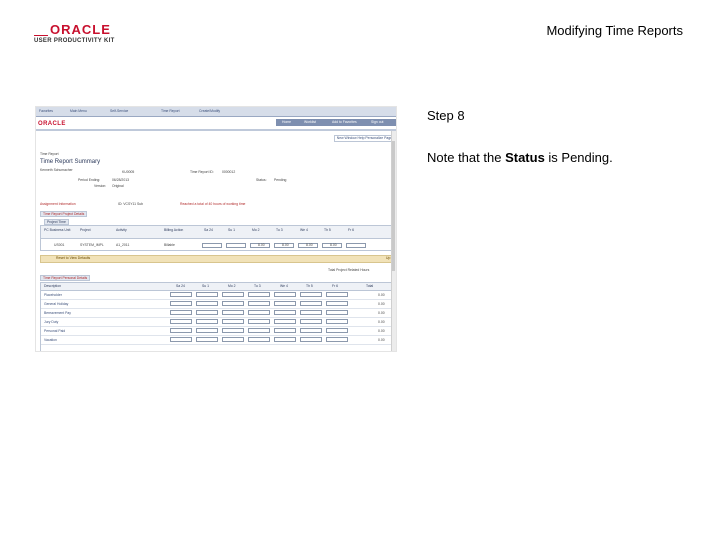  What do you see at coordinates (78, 111) in the screenshot?
I see `nav-main-menu: Main Menu` at bounding box center [78, 111].